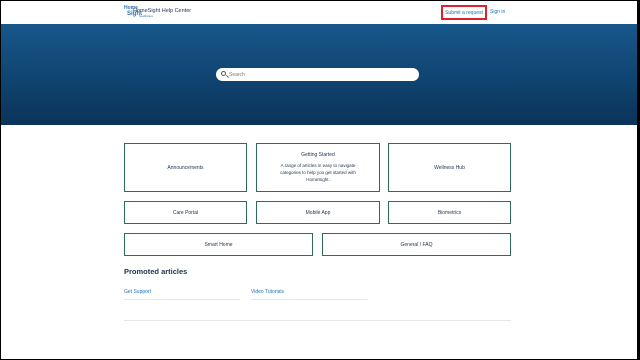 The width and height of the screenshot is (640, 360). I want to click on category-label: General / FAQ, so click(416, 244).